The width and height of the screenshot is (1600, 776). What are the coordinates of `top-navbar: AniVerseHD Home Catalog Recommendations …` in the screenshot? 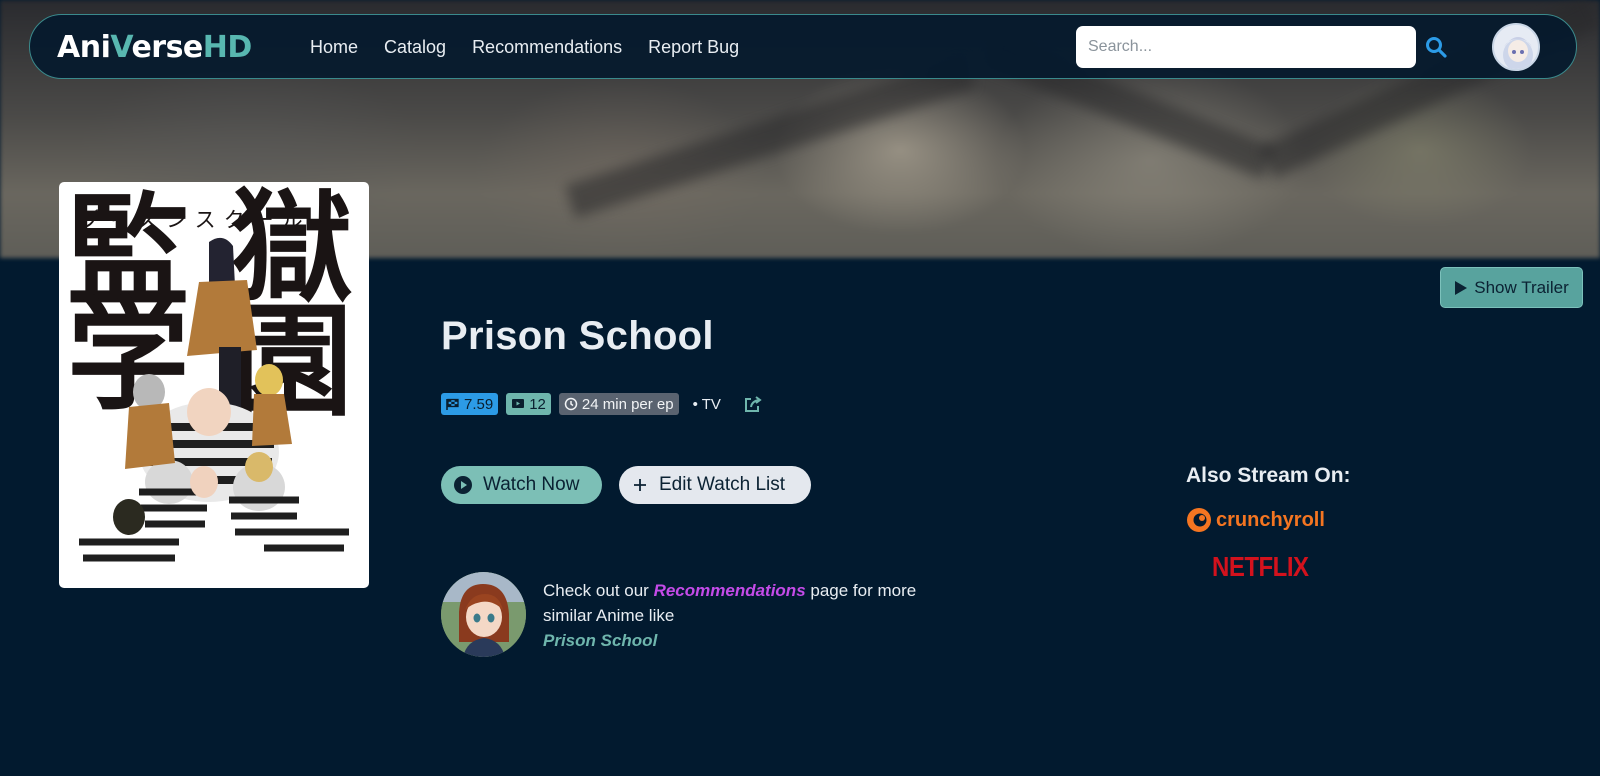 It's located at (803, 46).